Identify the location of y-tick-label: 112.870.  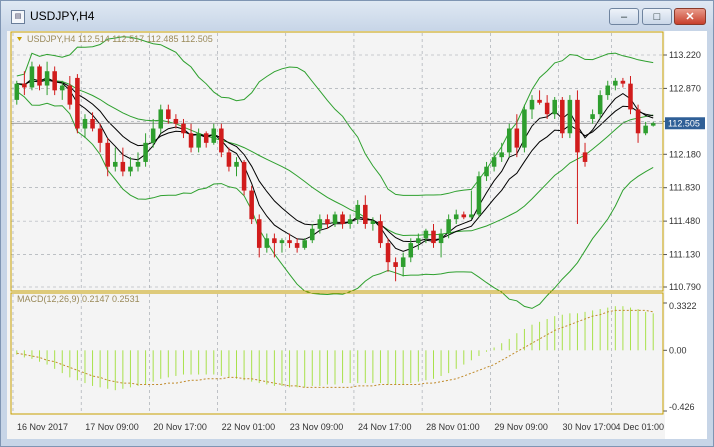
(685, 88).